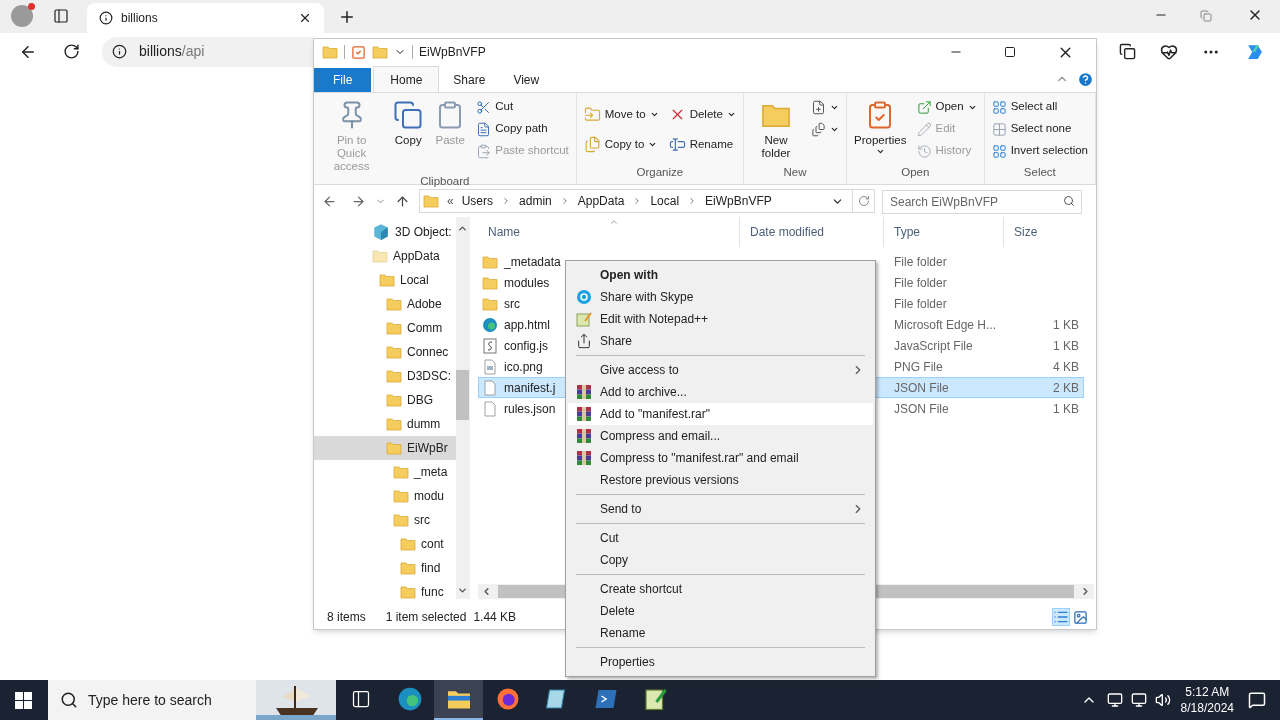  Describe the element at coordinates (795, 172) in the screenshot. I see `group-label: New` at that location.